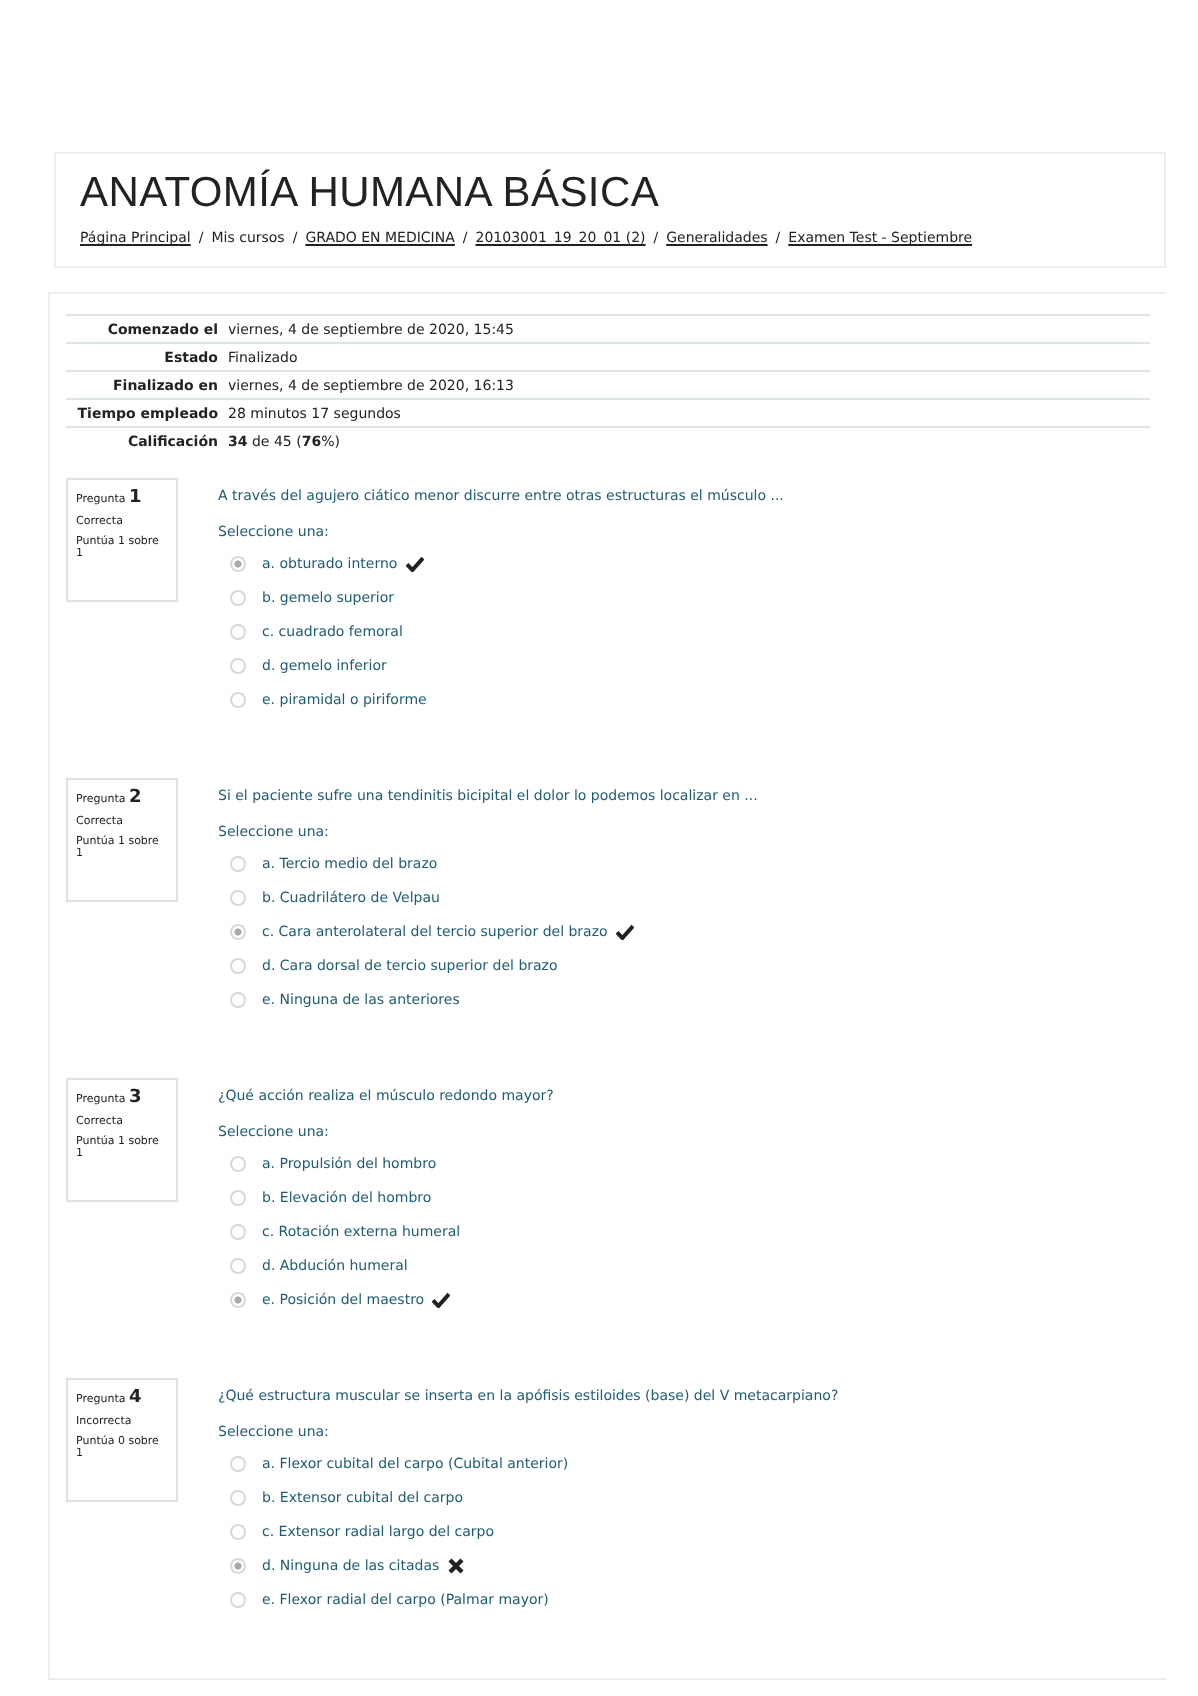  I want to click on cross-icon, so click(455, 1565).